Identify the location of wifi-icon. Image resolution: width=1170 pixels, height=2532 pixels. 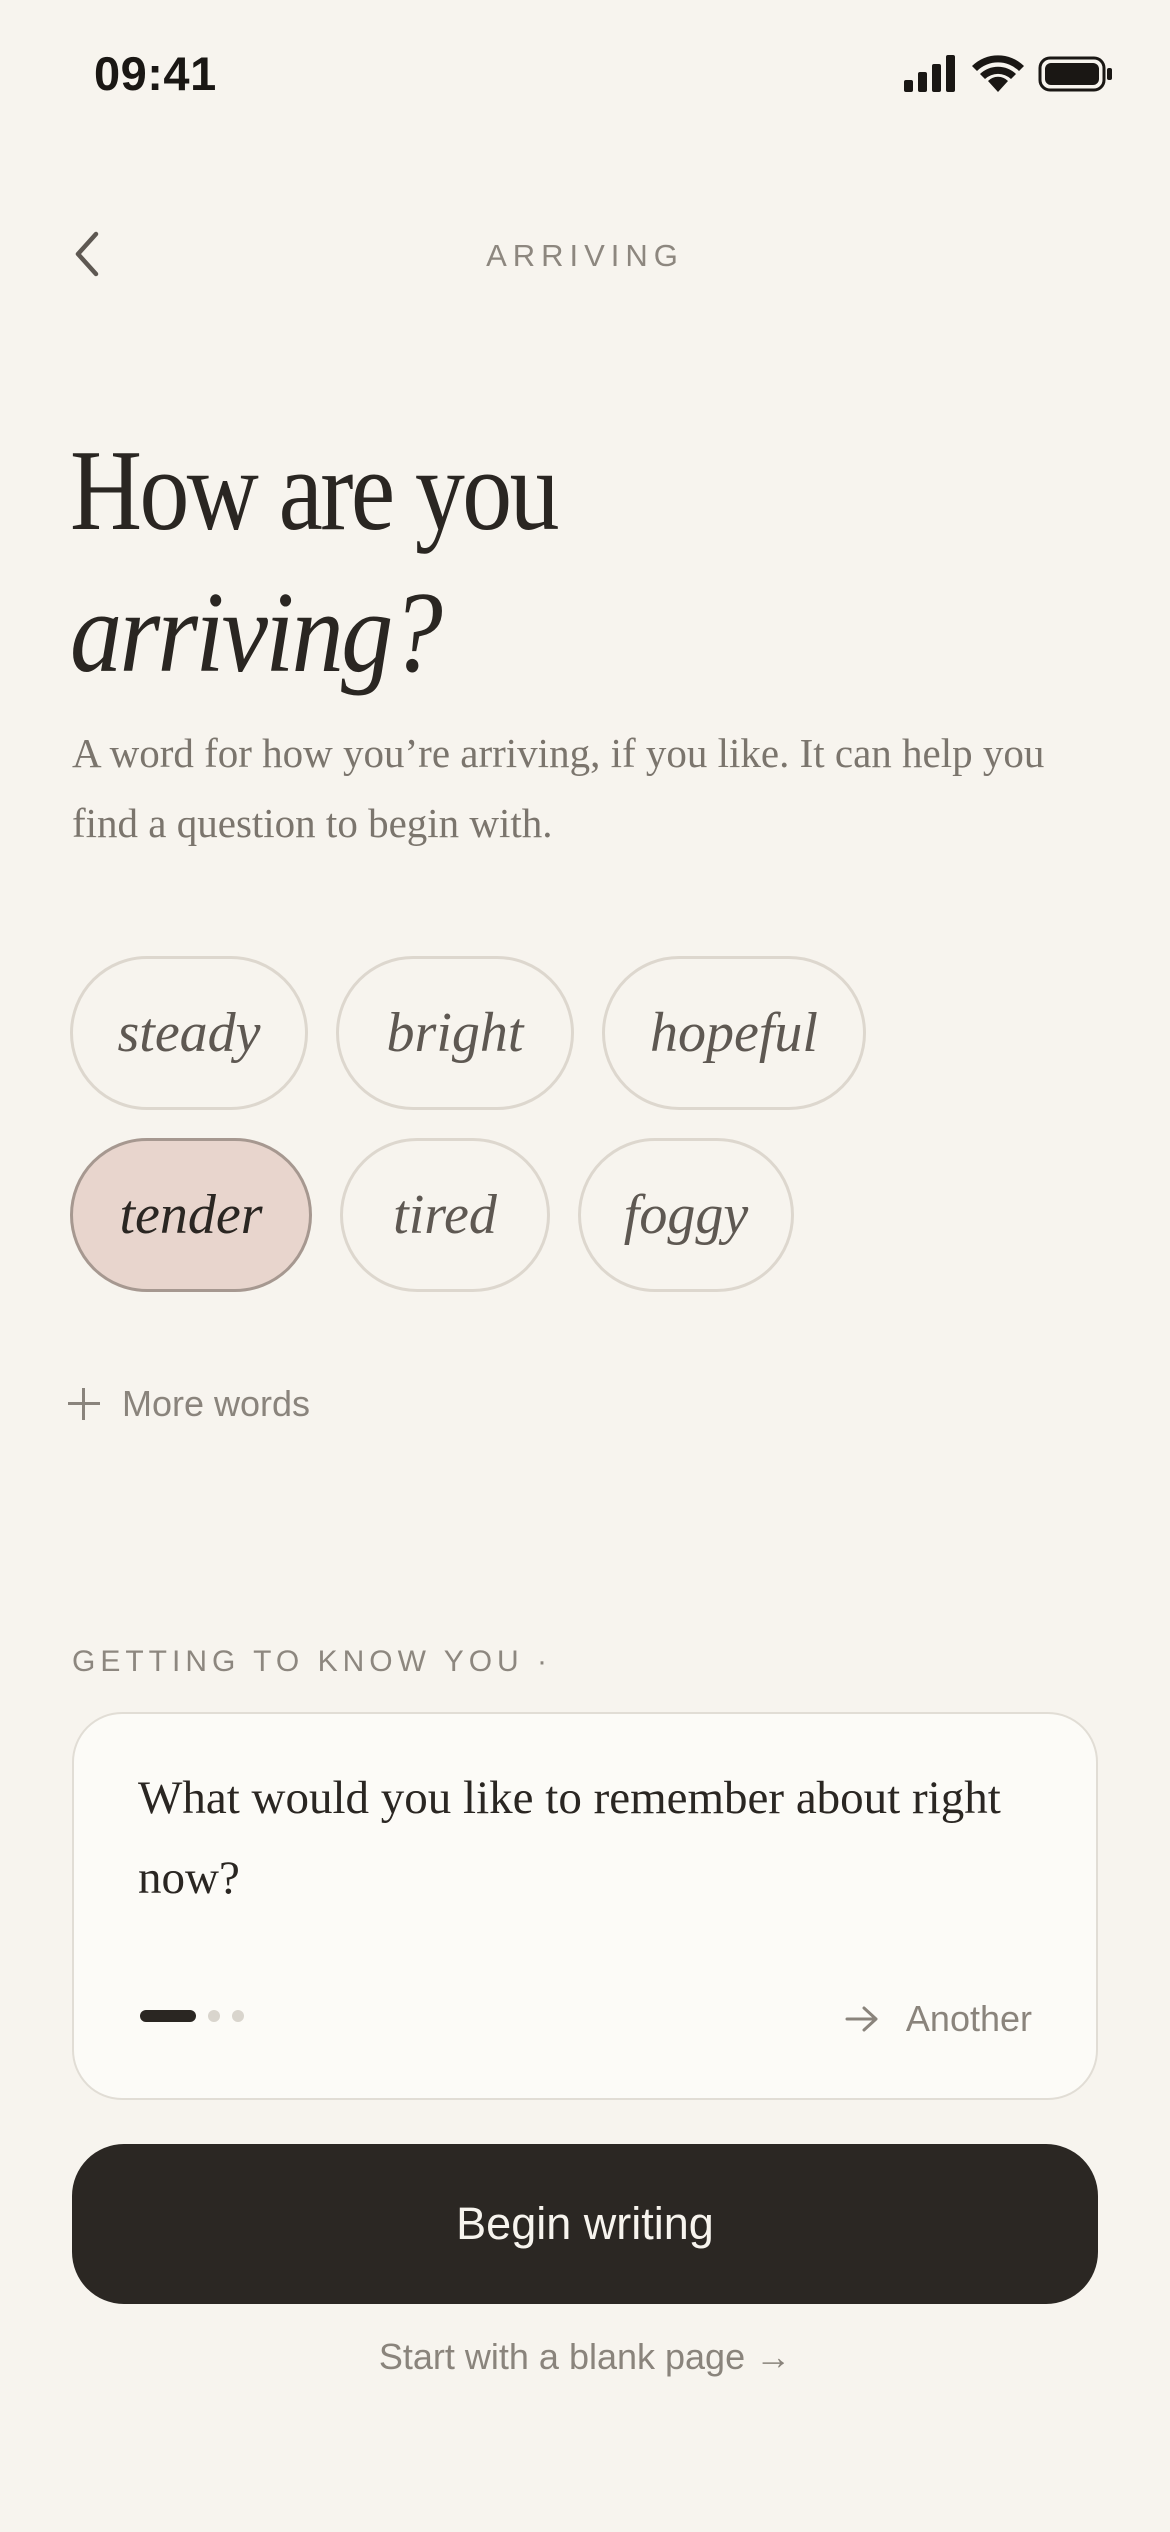
(998, 73).